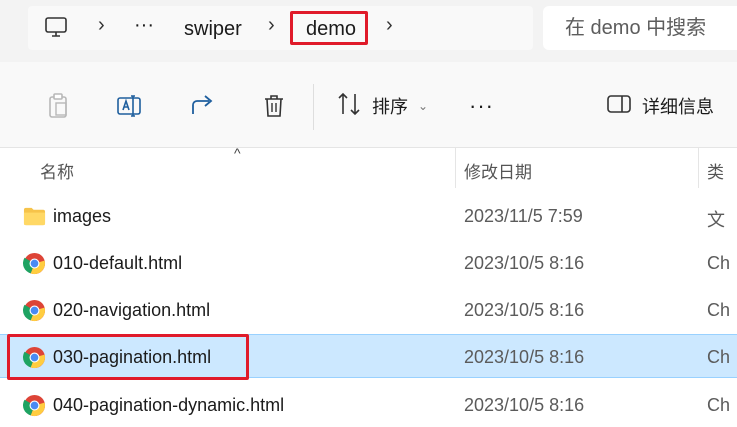 This screenshot has height=427, width=737. I want to click on chevron-down-icon: ⌄, so click(423, 106).